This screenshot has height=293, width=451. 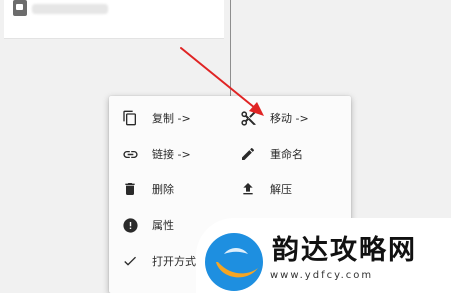 I want to click on menu-item-label: 复制 ->, so click(x=171, y=118).